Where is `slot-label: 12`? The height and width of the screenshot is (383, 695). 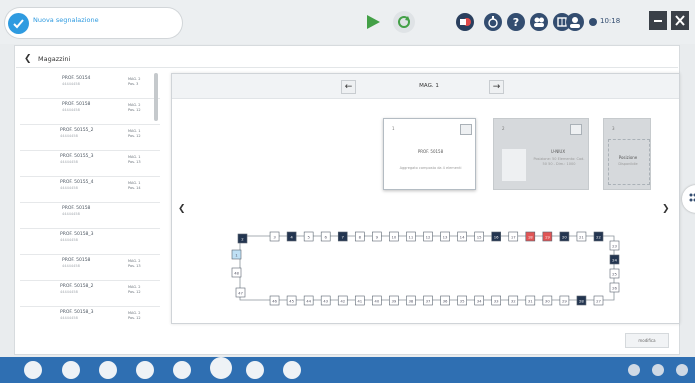 slot-label: 12 is located at coordinates (428, 236).